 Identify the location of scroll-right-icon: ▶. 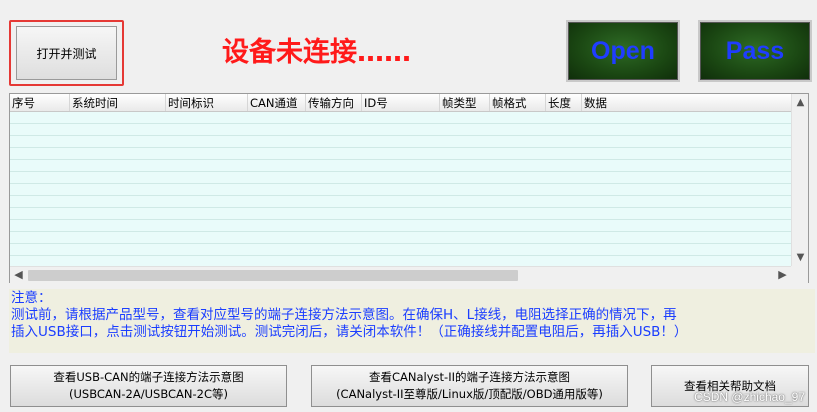
(782, 275).